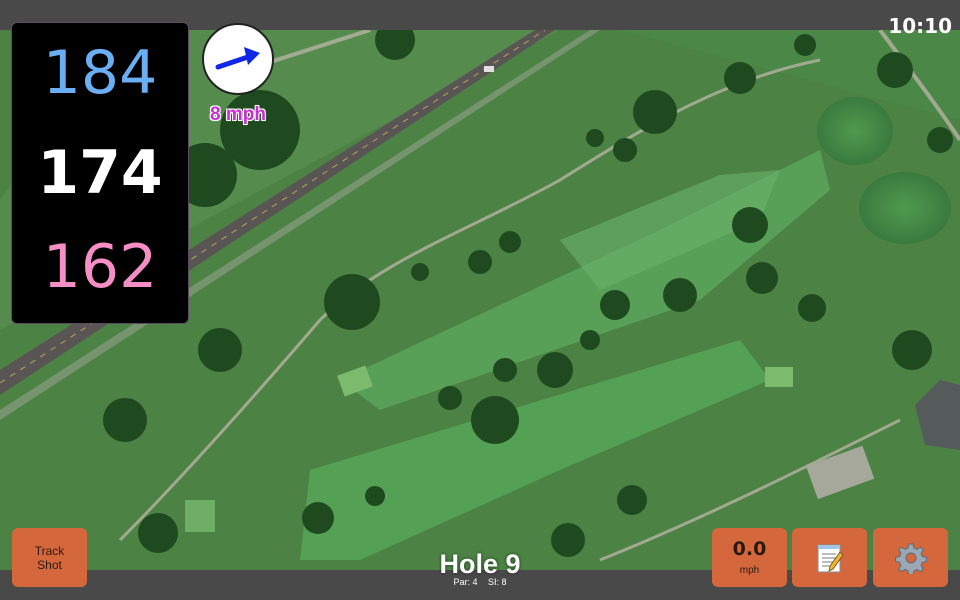 The height and width of the screenshot is (600, 960). What do you see at coordinates (480, 582) in the screenshot?
I see `hole-info: Par: 4 SI: 8` at bounding box center [480, 582].